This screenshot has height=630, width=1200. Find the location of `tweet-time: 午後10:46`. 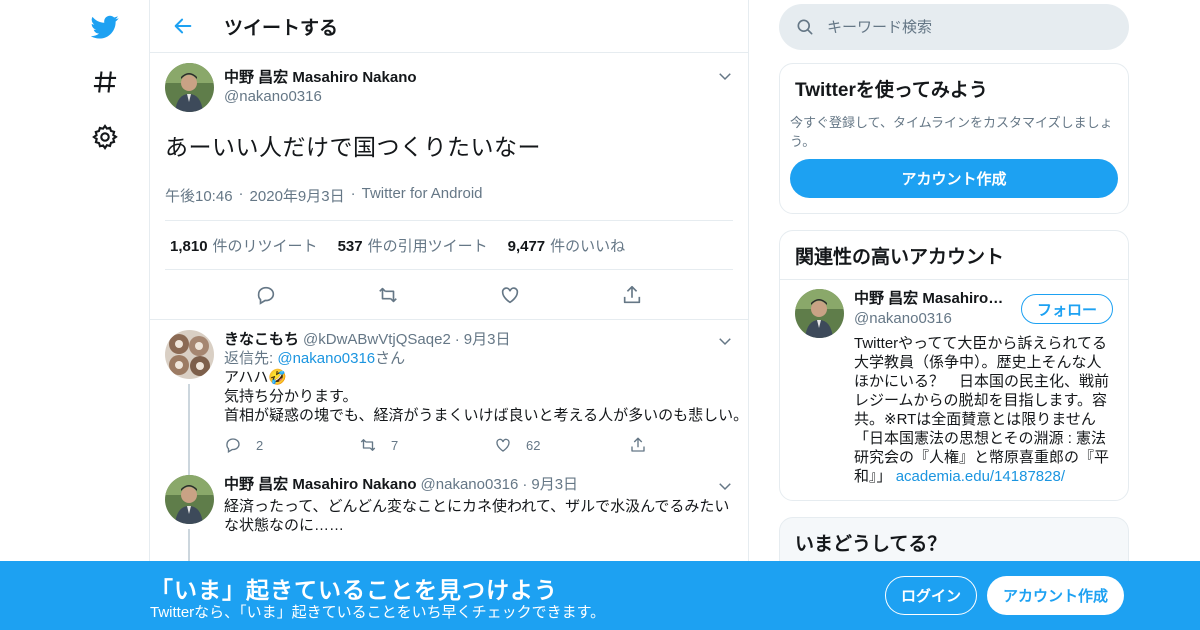

tweet-time: 午後10:46 is located at coordinates (199, 195).